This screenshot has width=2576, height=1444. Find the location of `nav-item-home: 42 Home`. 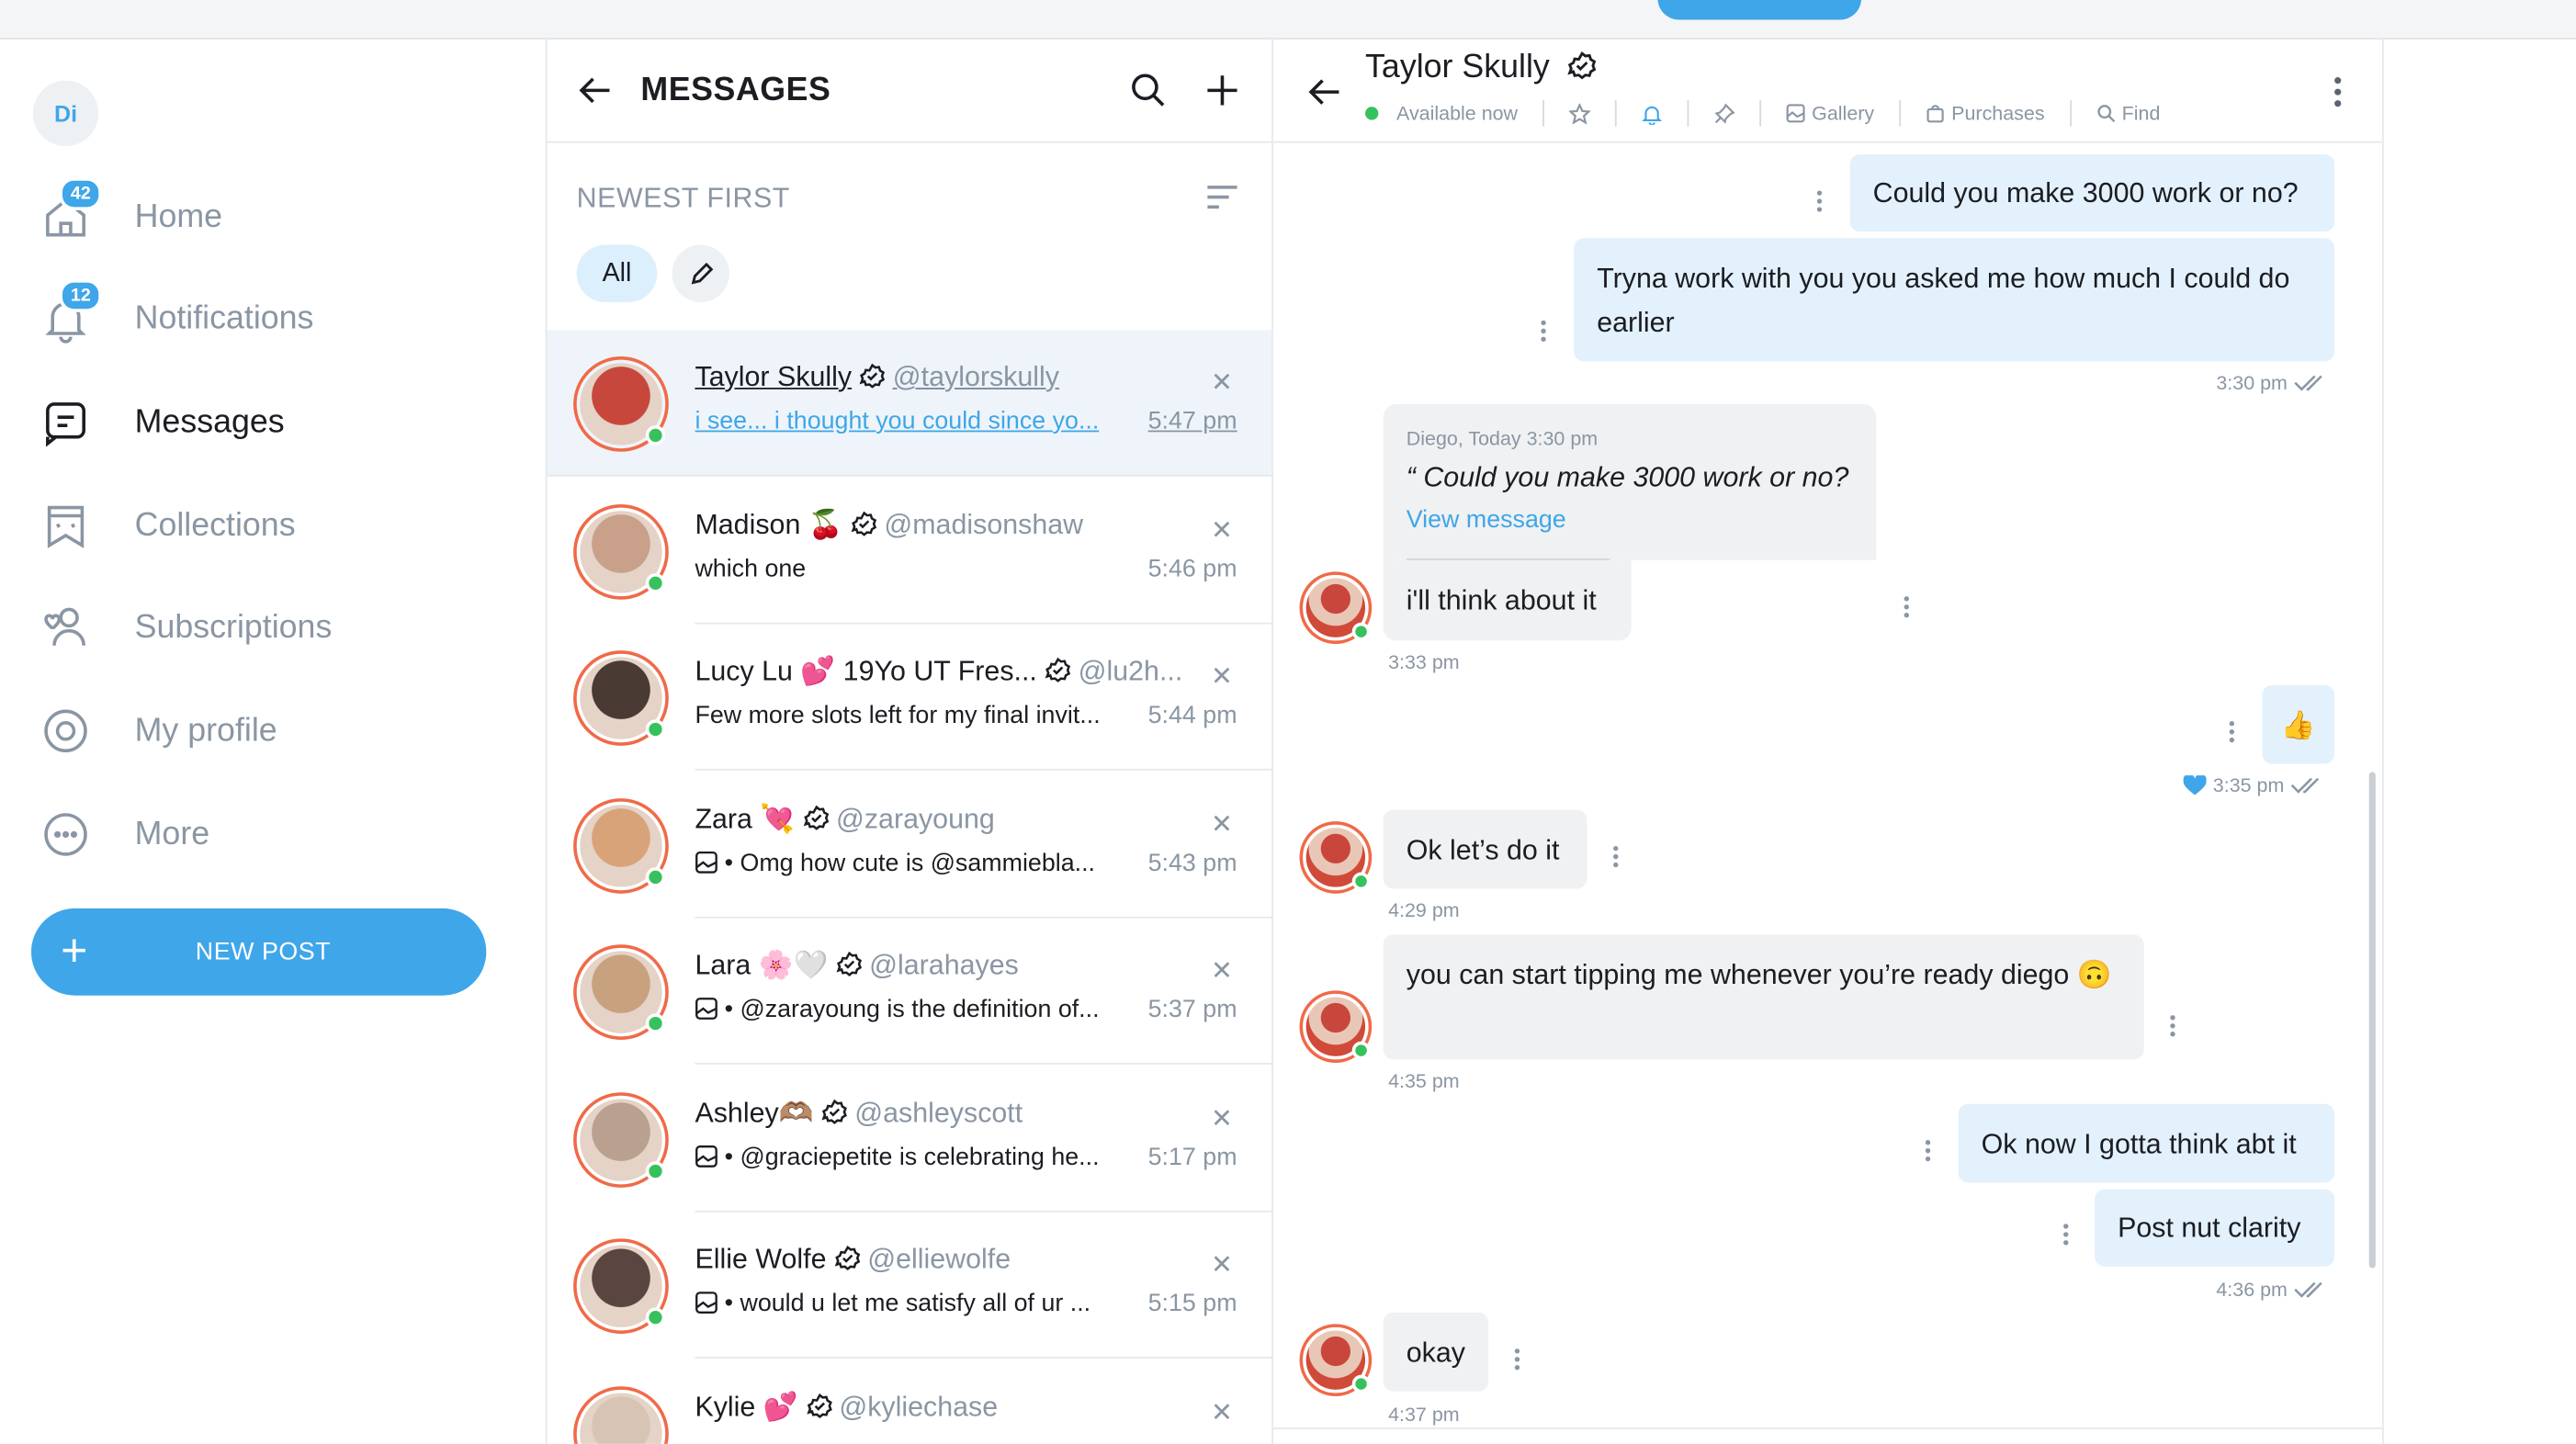

nav-item-home: 42 Home is located at coordinates (129, 214).